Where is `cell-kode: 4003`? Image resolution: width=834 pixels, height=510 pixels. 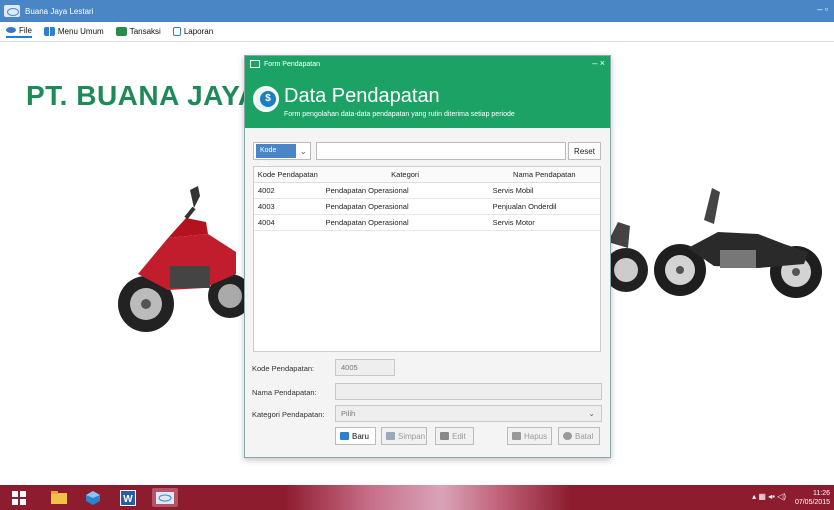 cell-kode: 4003 is located at coordinates (266, 206).